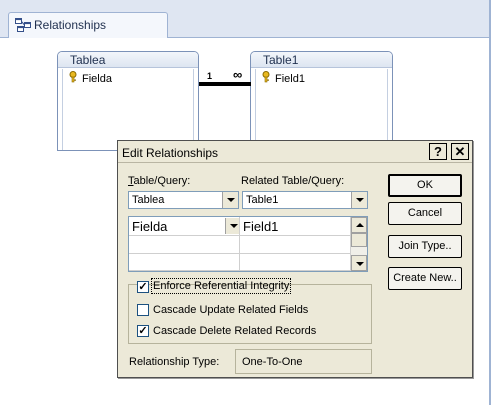 Image resolution: width=491 pixels, height=405 pixels. Describe the element at coordinates (143, 331) in the screenshot. I see `cascade-delete-checkbox: ✓` at that location.